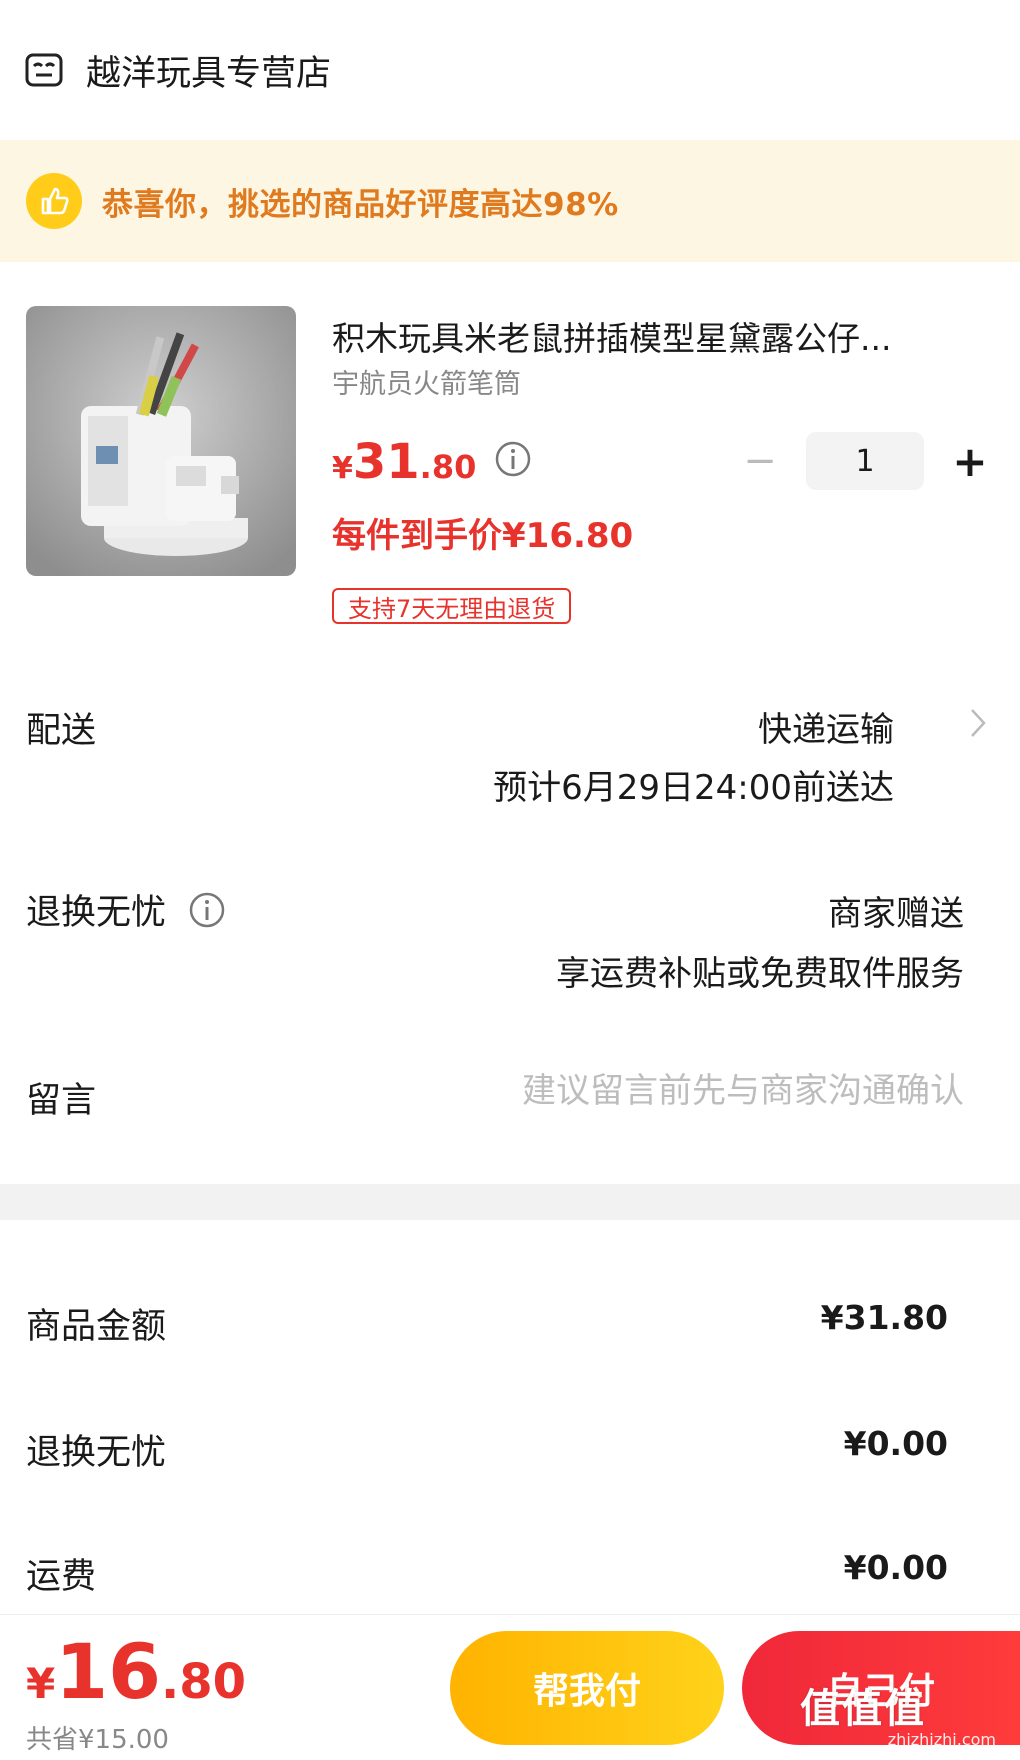  Describe the element at coordinates (895, 1567) in the screenshot. I see `summary-shipping-value: ¥0.00` at that location.